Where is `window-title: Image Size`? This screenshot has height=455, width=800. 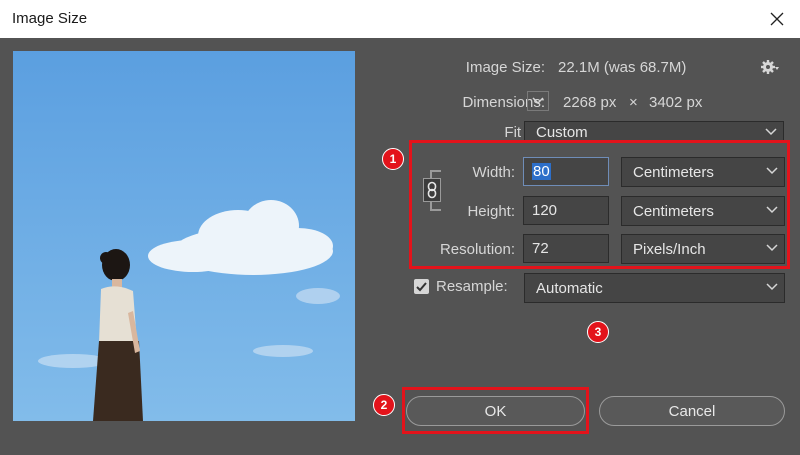 window-title: Image Size is located at coordinates (50, 18).